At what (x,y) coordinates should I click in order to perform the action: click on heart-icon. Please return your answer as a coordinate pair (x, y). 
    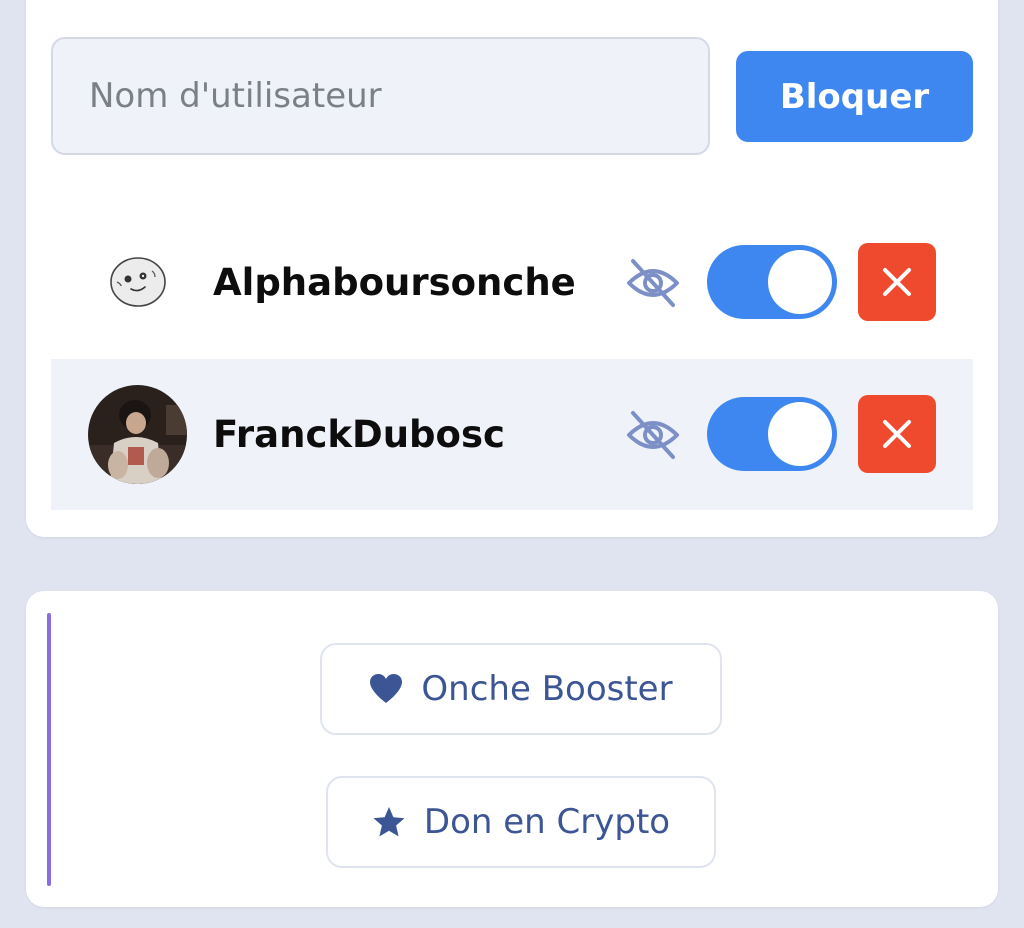
    Looking at the image, I should click on (386, 688).